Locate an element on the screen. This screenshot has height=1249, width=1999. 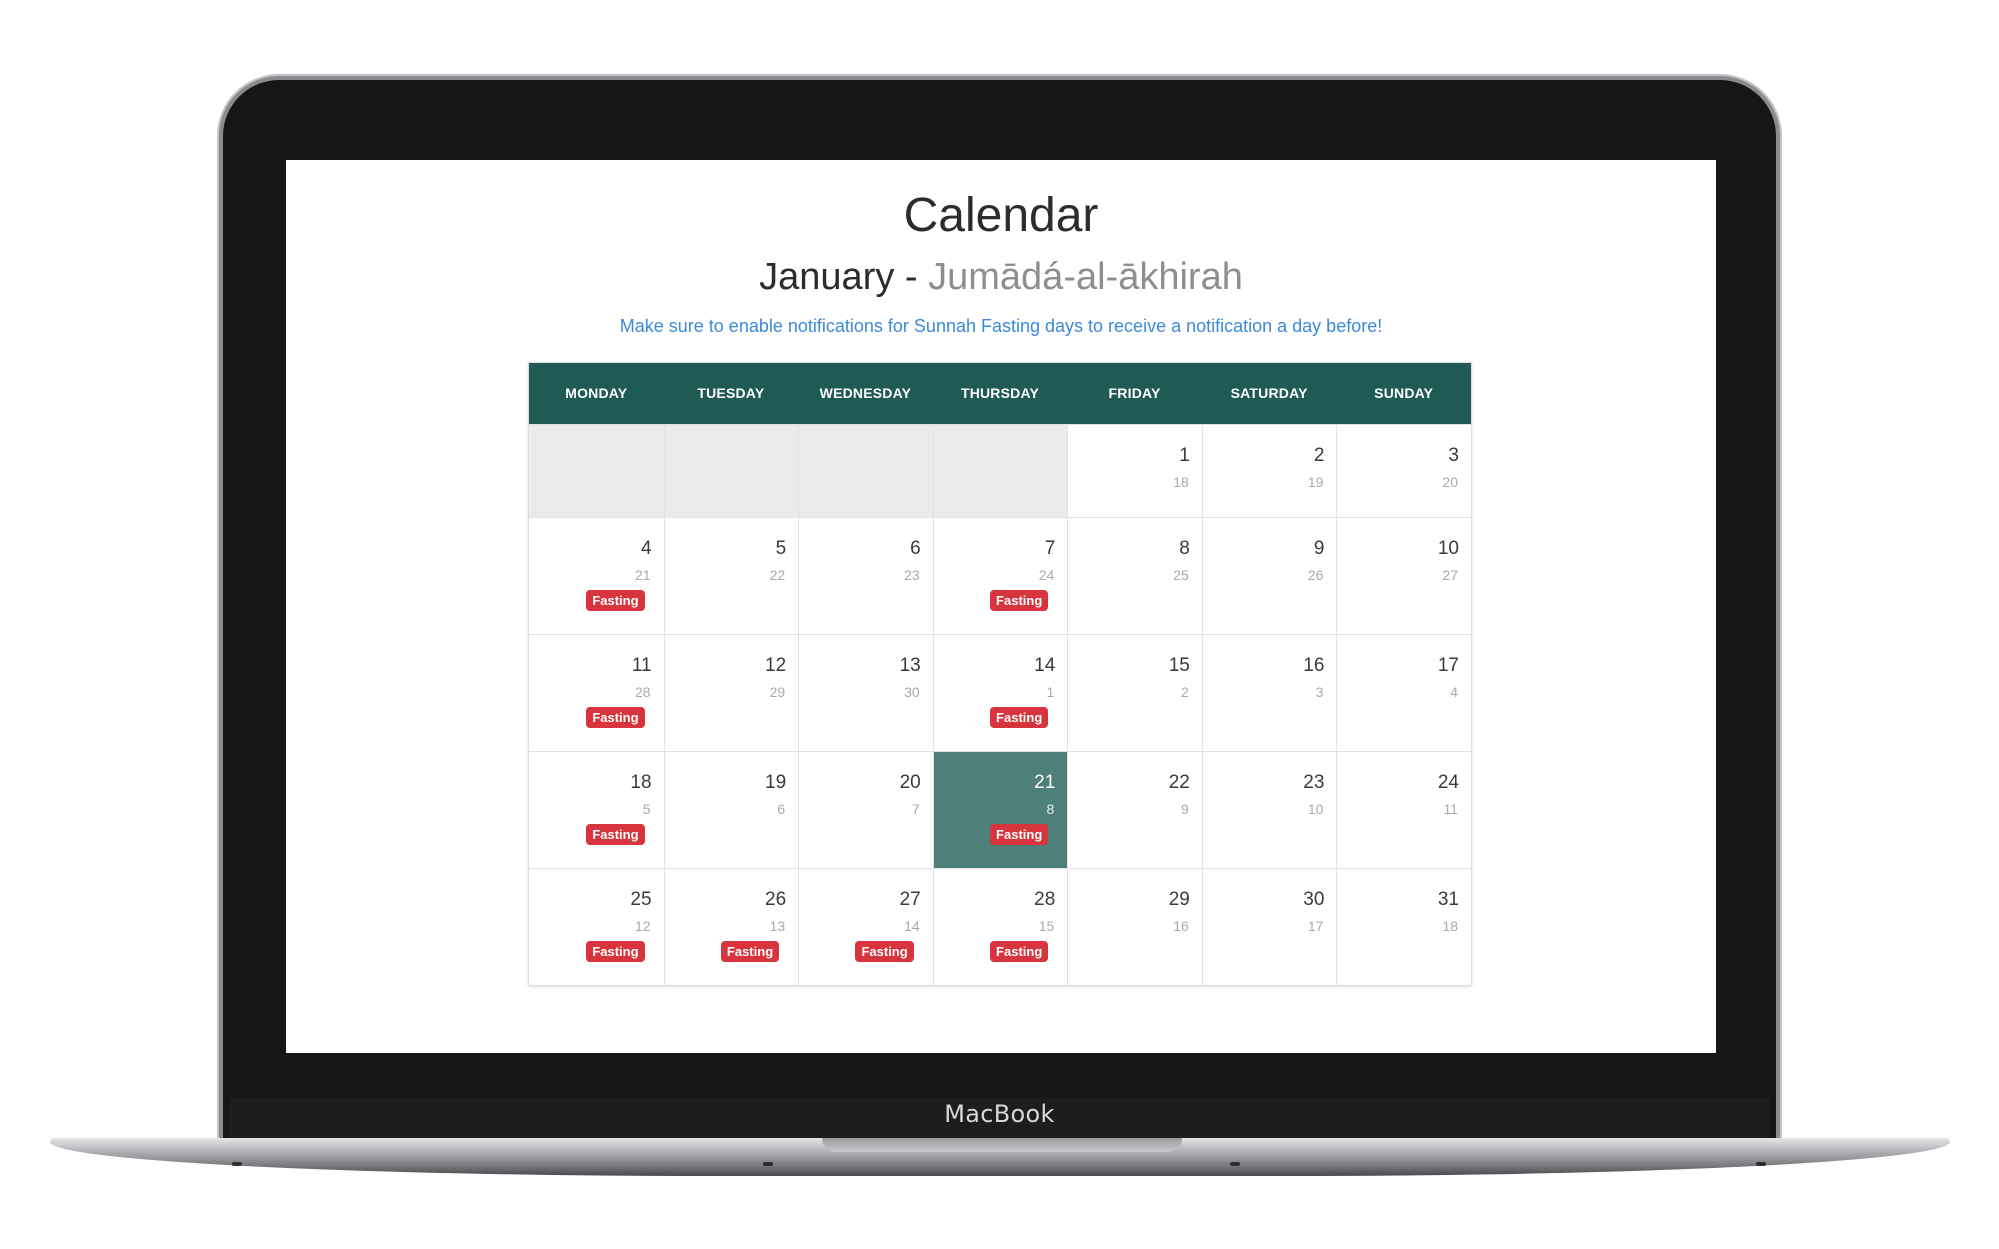
calendar-day: 6 23 is located at coordinates (865, 576).